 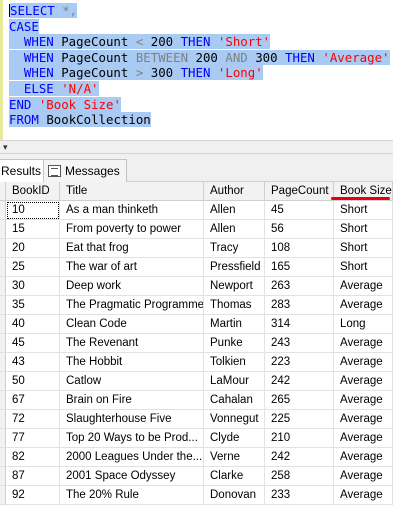 What do you see at coordinates (33, 343) in the screenshot?
I see `cell-bookid: 45` at bounding box center [33, 343].